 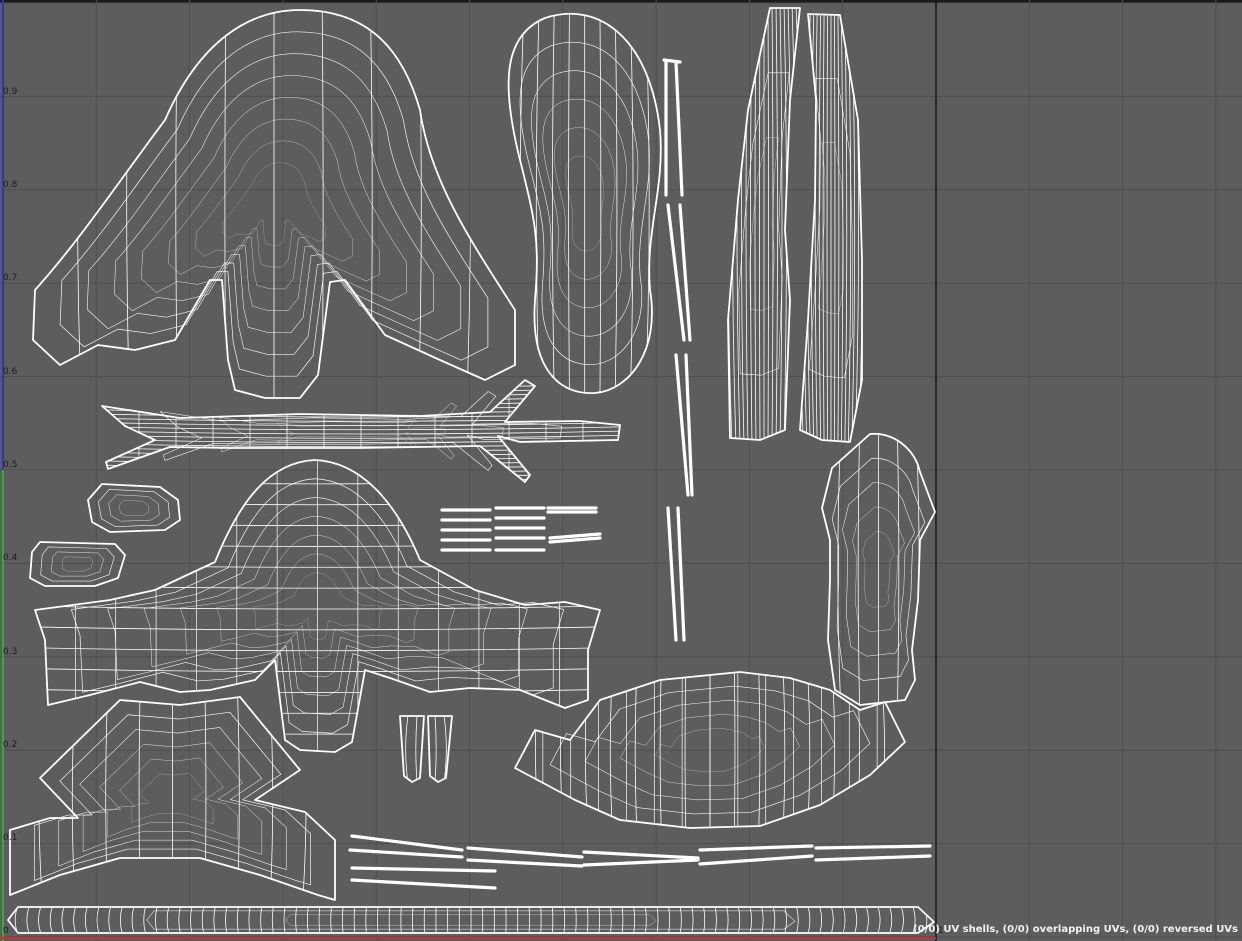 I want to click on collar-shell-edges, so click(x=172, y=798).